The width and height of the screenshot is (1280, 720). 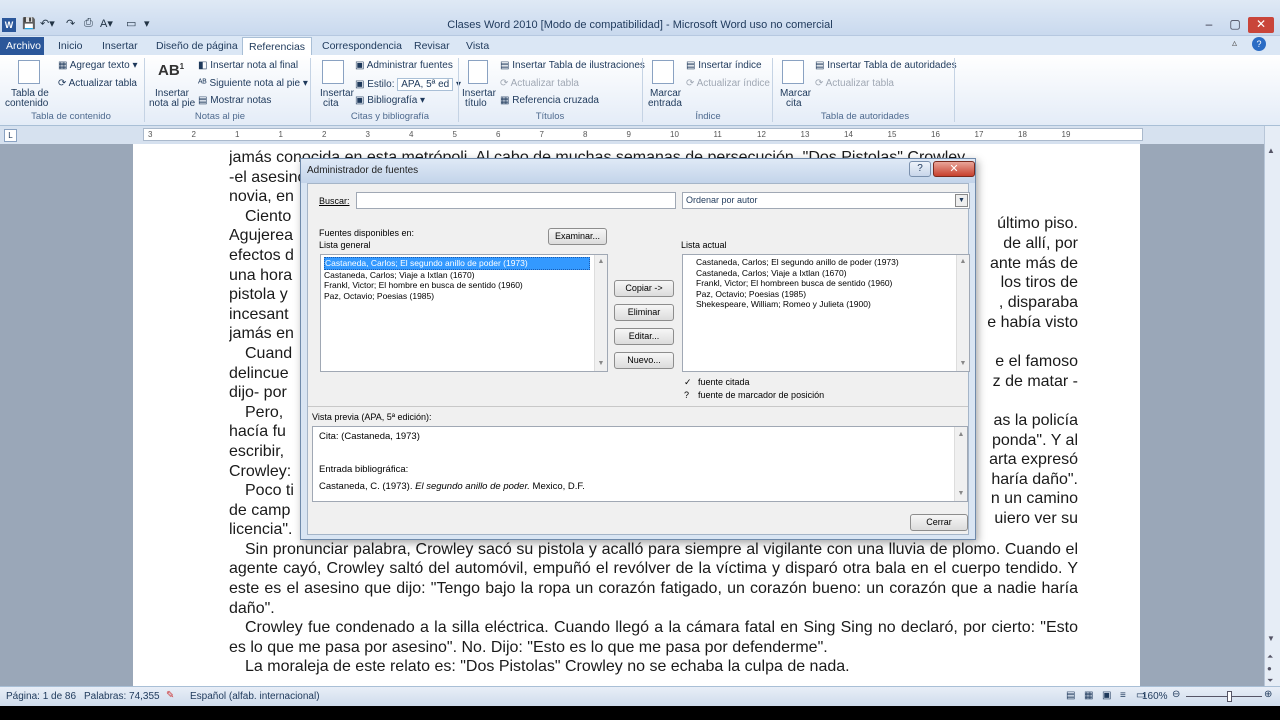 I want to click on word-logo-icon: W, so click(x=9, y=25).